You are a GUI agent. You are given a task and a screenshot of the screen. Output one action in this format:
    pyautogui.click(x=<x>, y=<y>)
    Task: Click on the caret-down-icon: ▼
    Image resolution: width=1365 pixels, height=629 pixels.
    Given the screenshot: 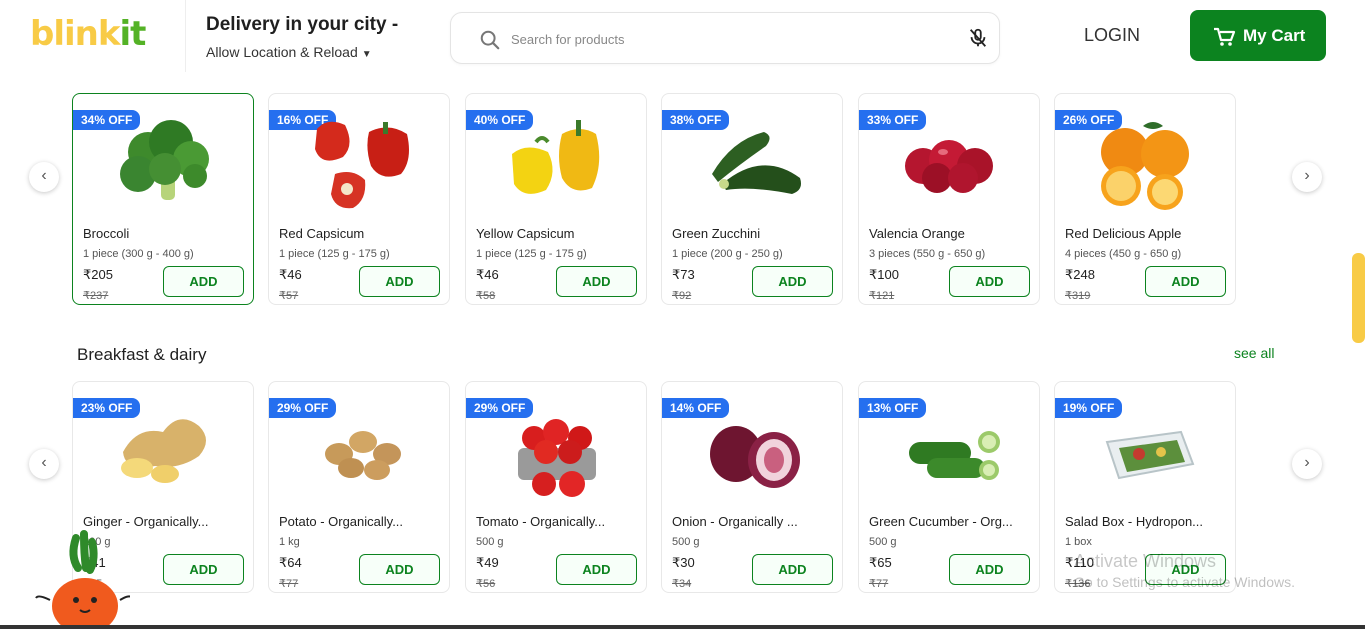 What is the action you would take?
    pyautogui.click(x=366, y=54)
    